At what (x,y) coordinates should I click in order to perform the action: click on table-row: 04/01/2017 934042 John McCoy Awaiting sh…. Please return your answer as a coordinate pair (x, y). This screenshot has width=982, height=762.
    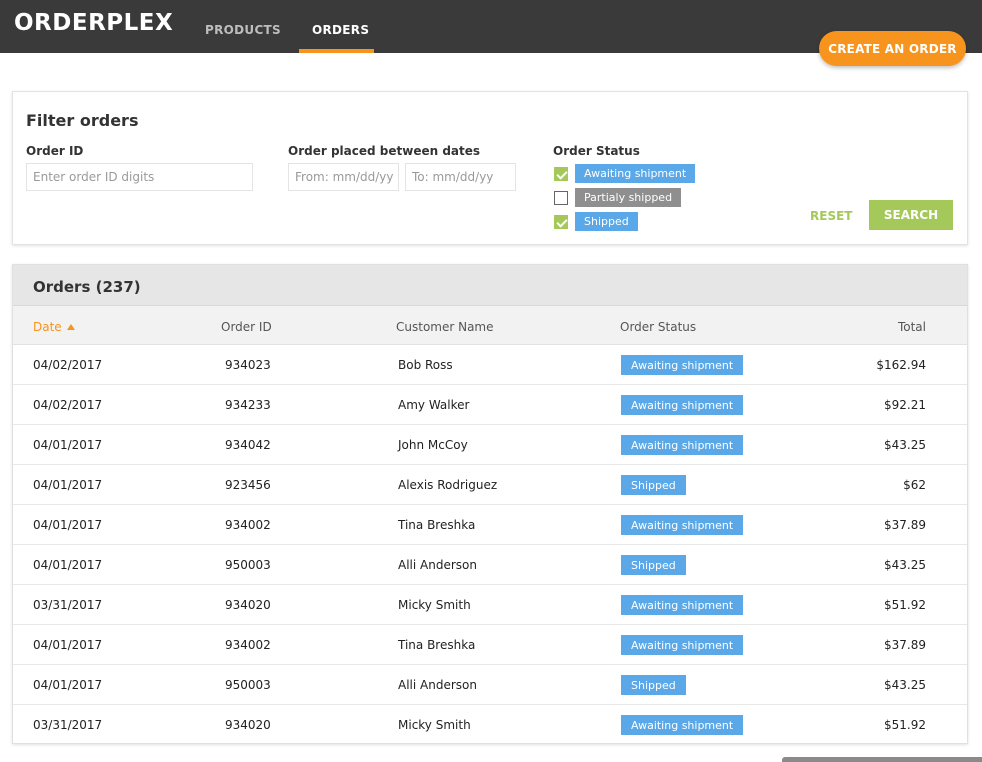
    Looking at the image, I should click on (490, 445).